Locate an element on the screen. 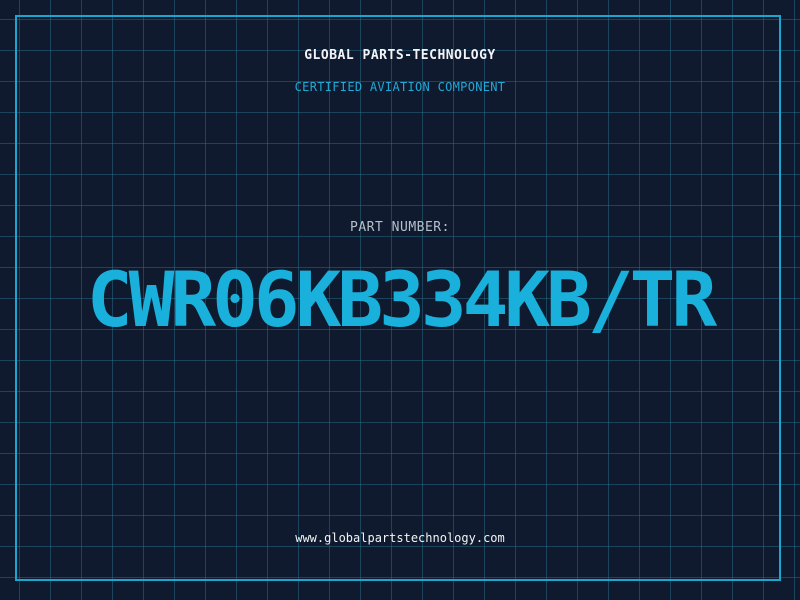 The width and height of the screenshot is (800, 600). part-number-label: PART NUMBER: is located at coordinates (400, 227).